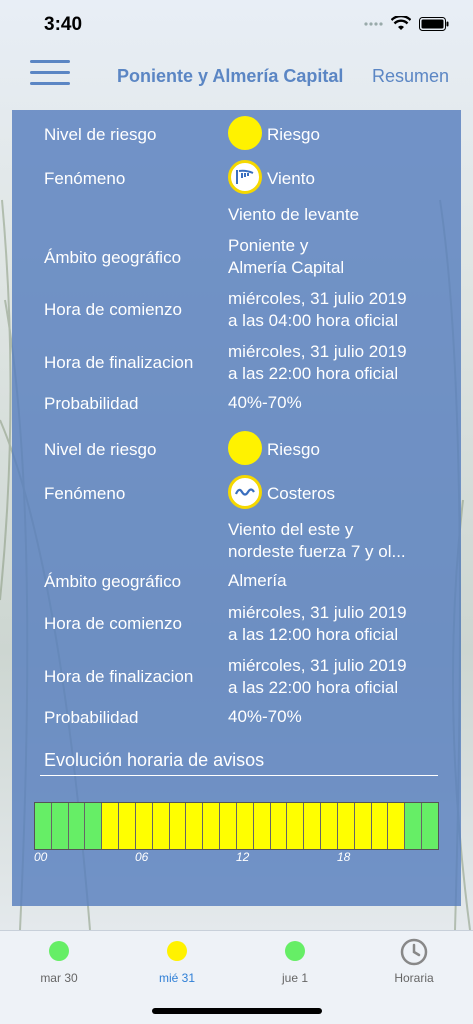 The height and width of the screenshot is (1024, 473). I want to click on timeline-title: Evolución horaria de avisos, so click(154, 760).